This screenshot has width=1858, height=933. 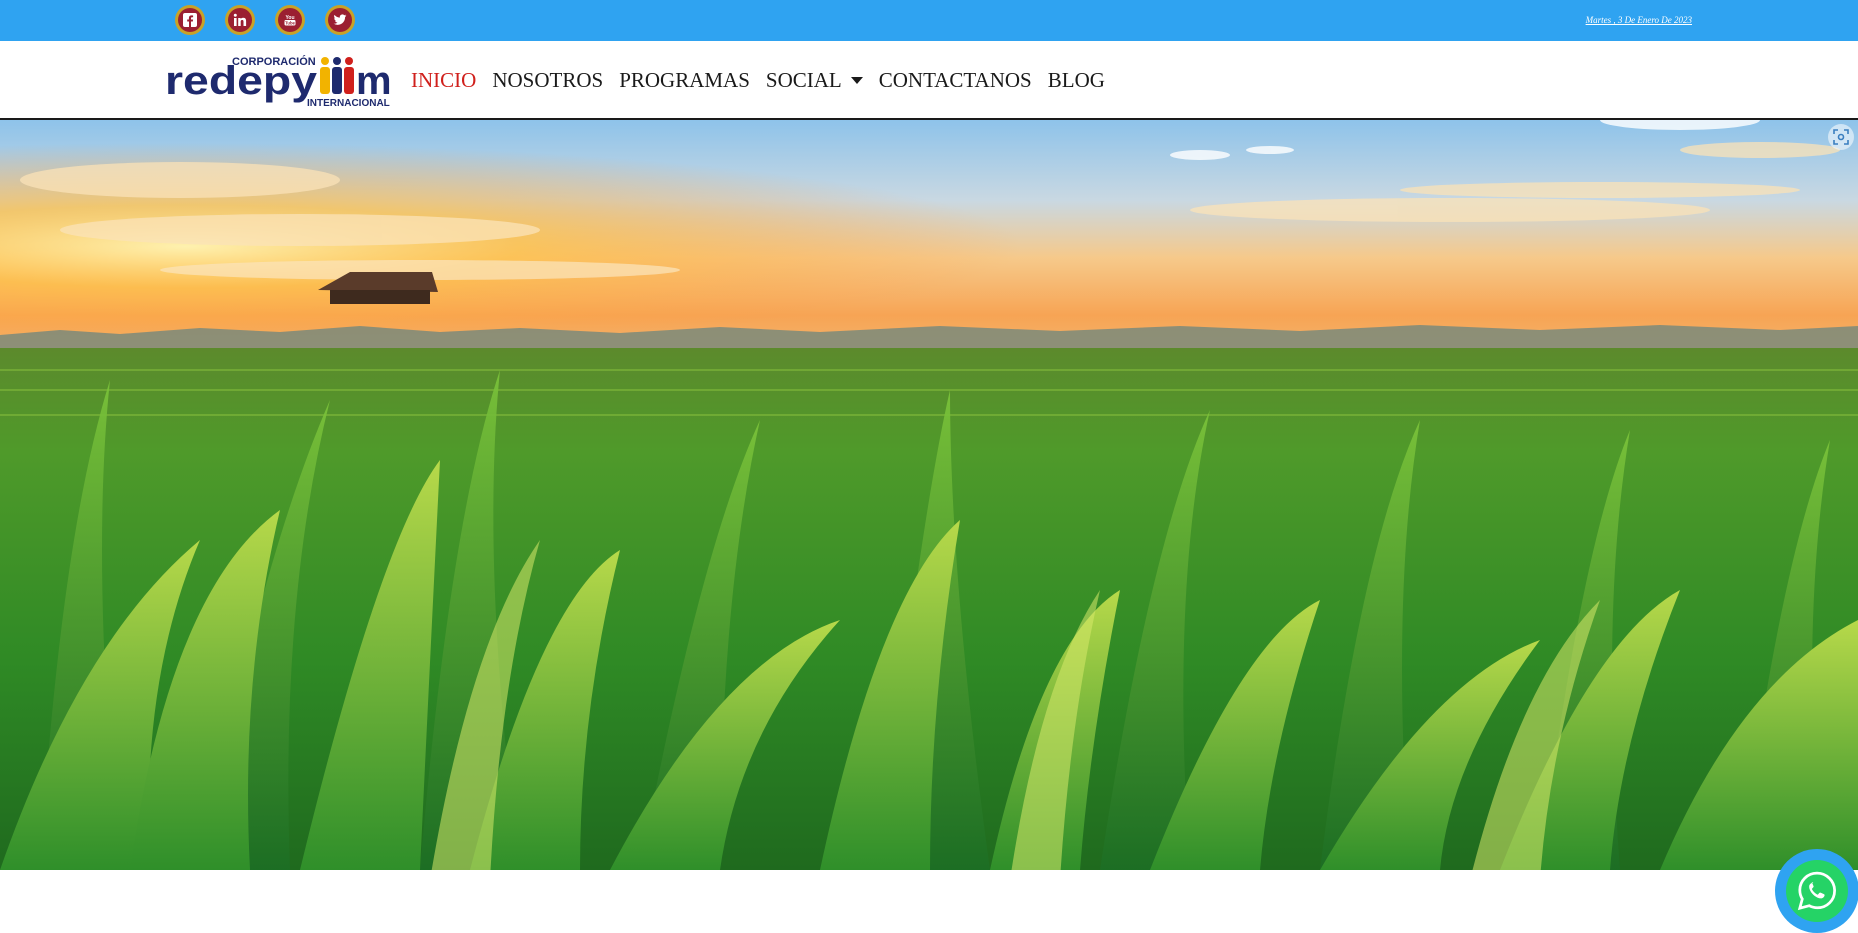 I want to click on youtube-icon: You Tube, so click(x=290, y=20).